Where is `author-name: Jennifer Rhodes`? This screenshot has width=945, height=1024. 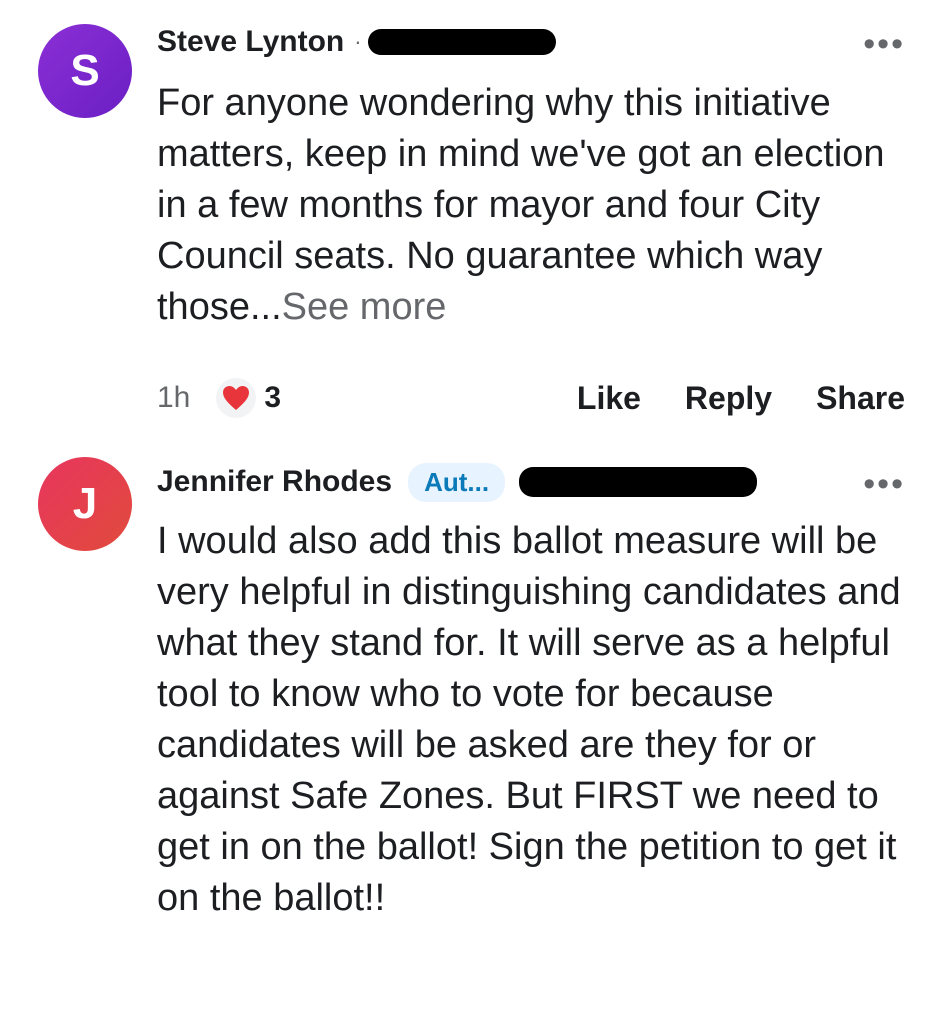 author-name: Jennifer Rhodes is located at coordinates (274, 482).